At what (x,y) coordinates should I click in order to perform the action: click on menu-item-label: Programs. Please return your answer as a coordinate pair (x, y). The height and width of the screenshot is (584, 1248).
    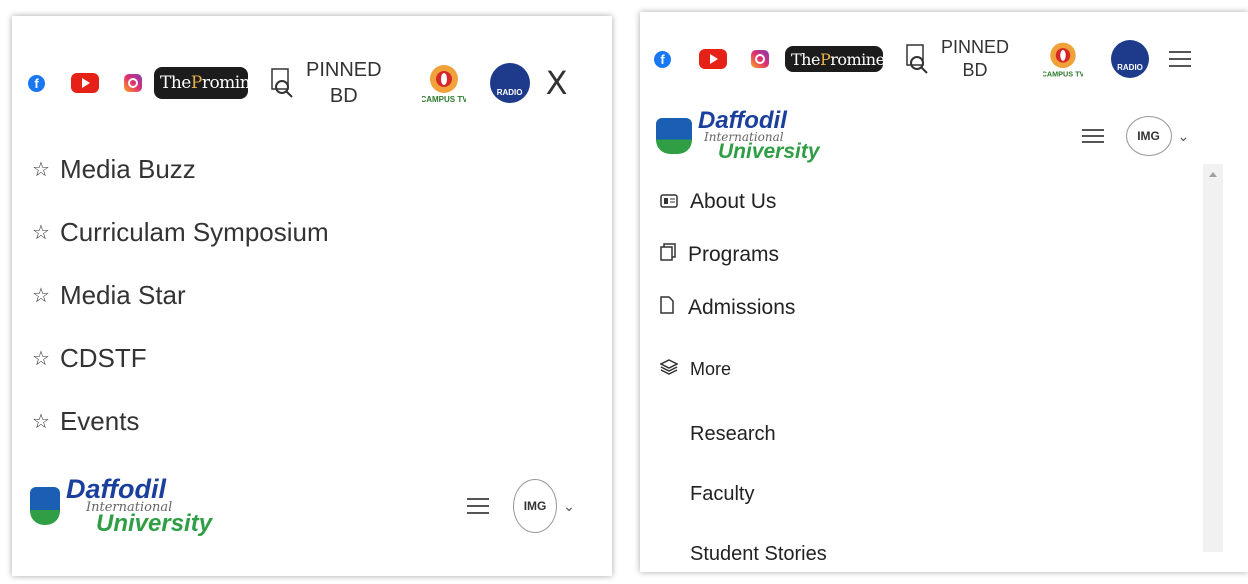
    Looking at the image, I should click on (734, 254).